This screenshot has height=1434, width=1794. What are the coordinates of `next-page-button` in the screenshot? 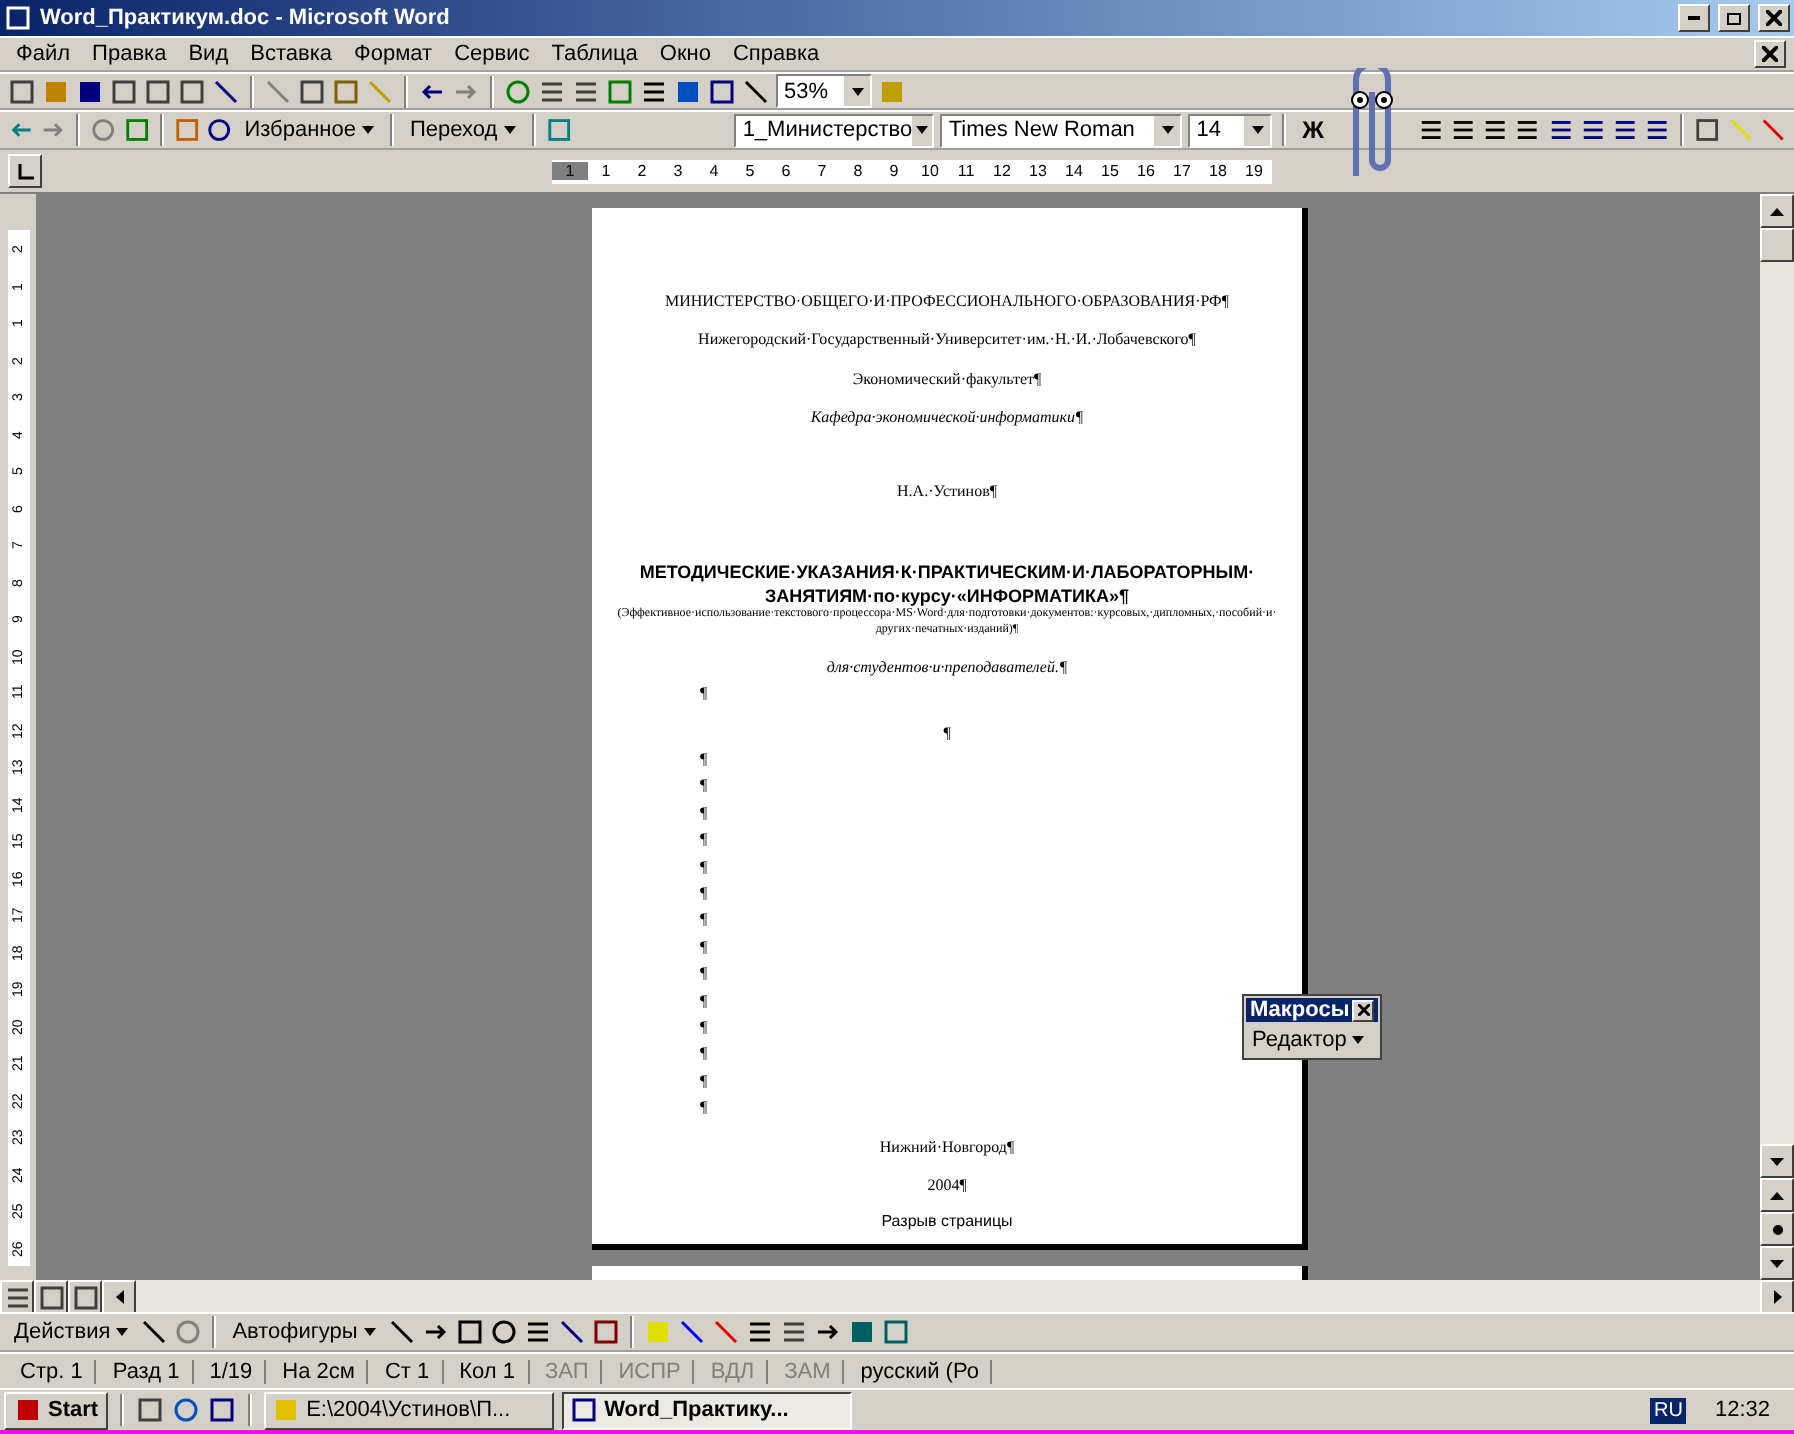 It's located at (1777, 1263).